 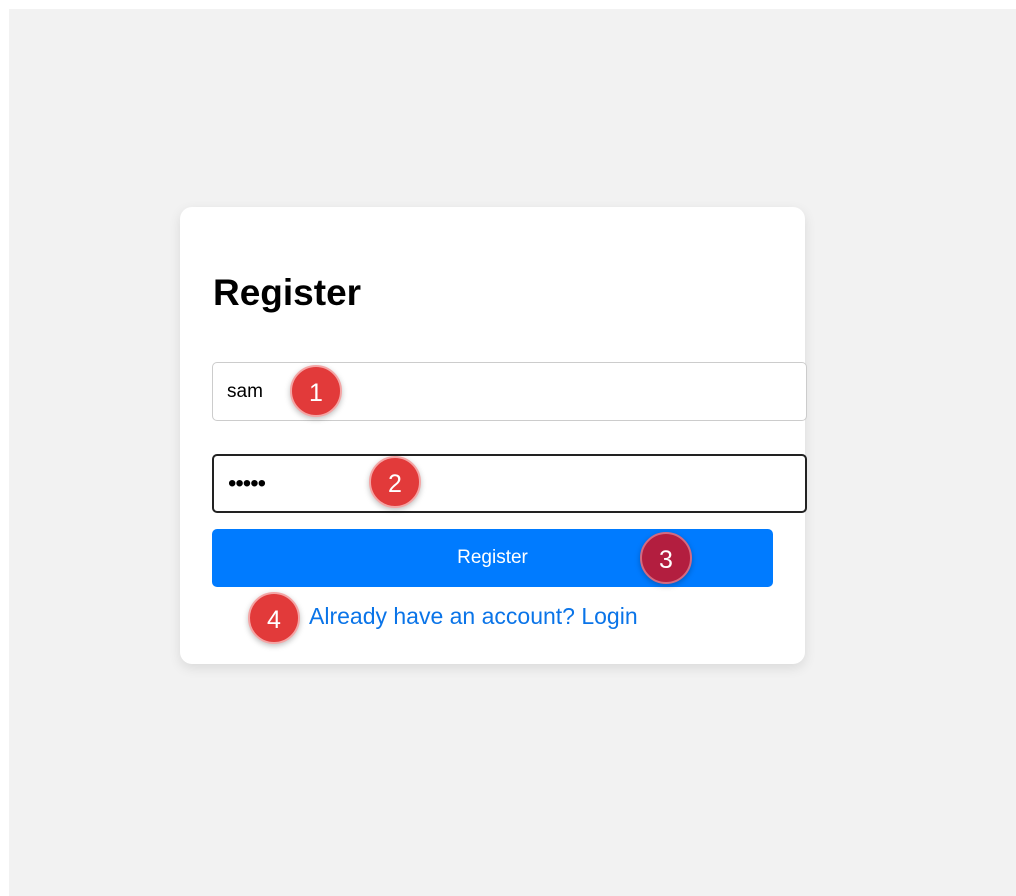 I want to click on annotation-marker-2: 2, so click(x=395, y=482).